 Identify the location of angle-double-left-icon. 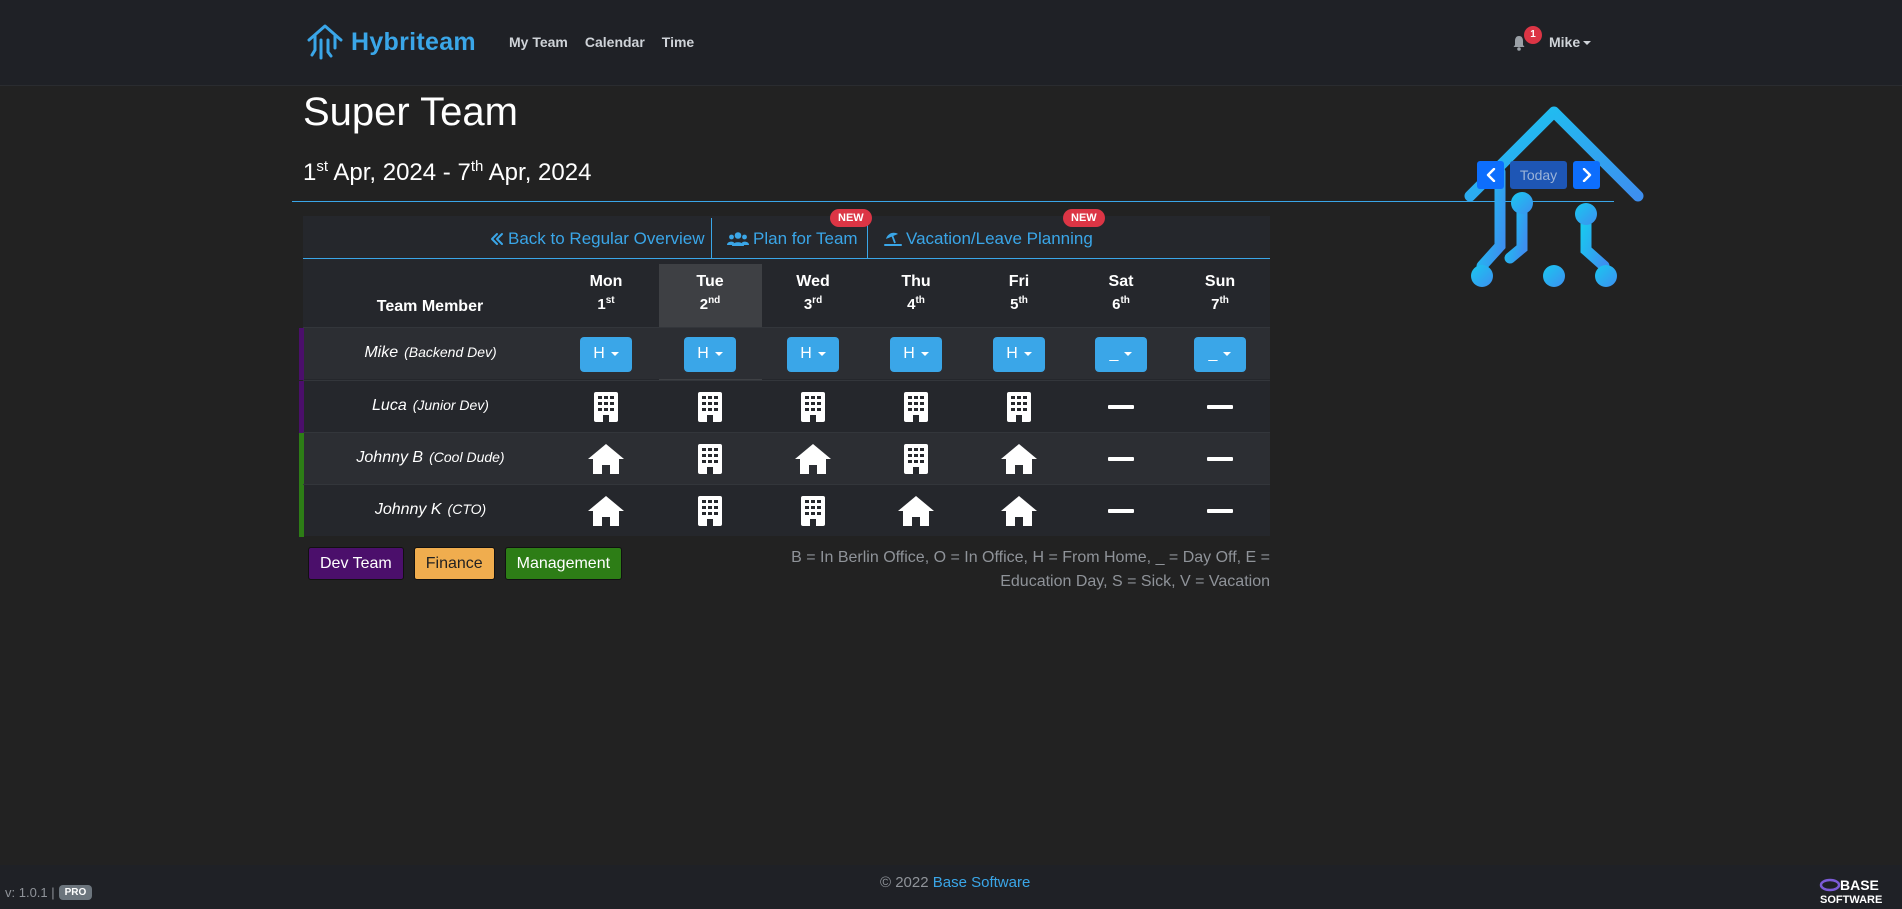
(497, 239).